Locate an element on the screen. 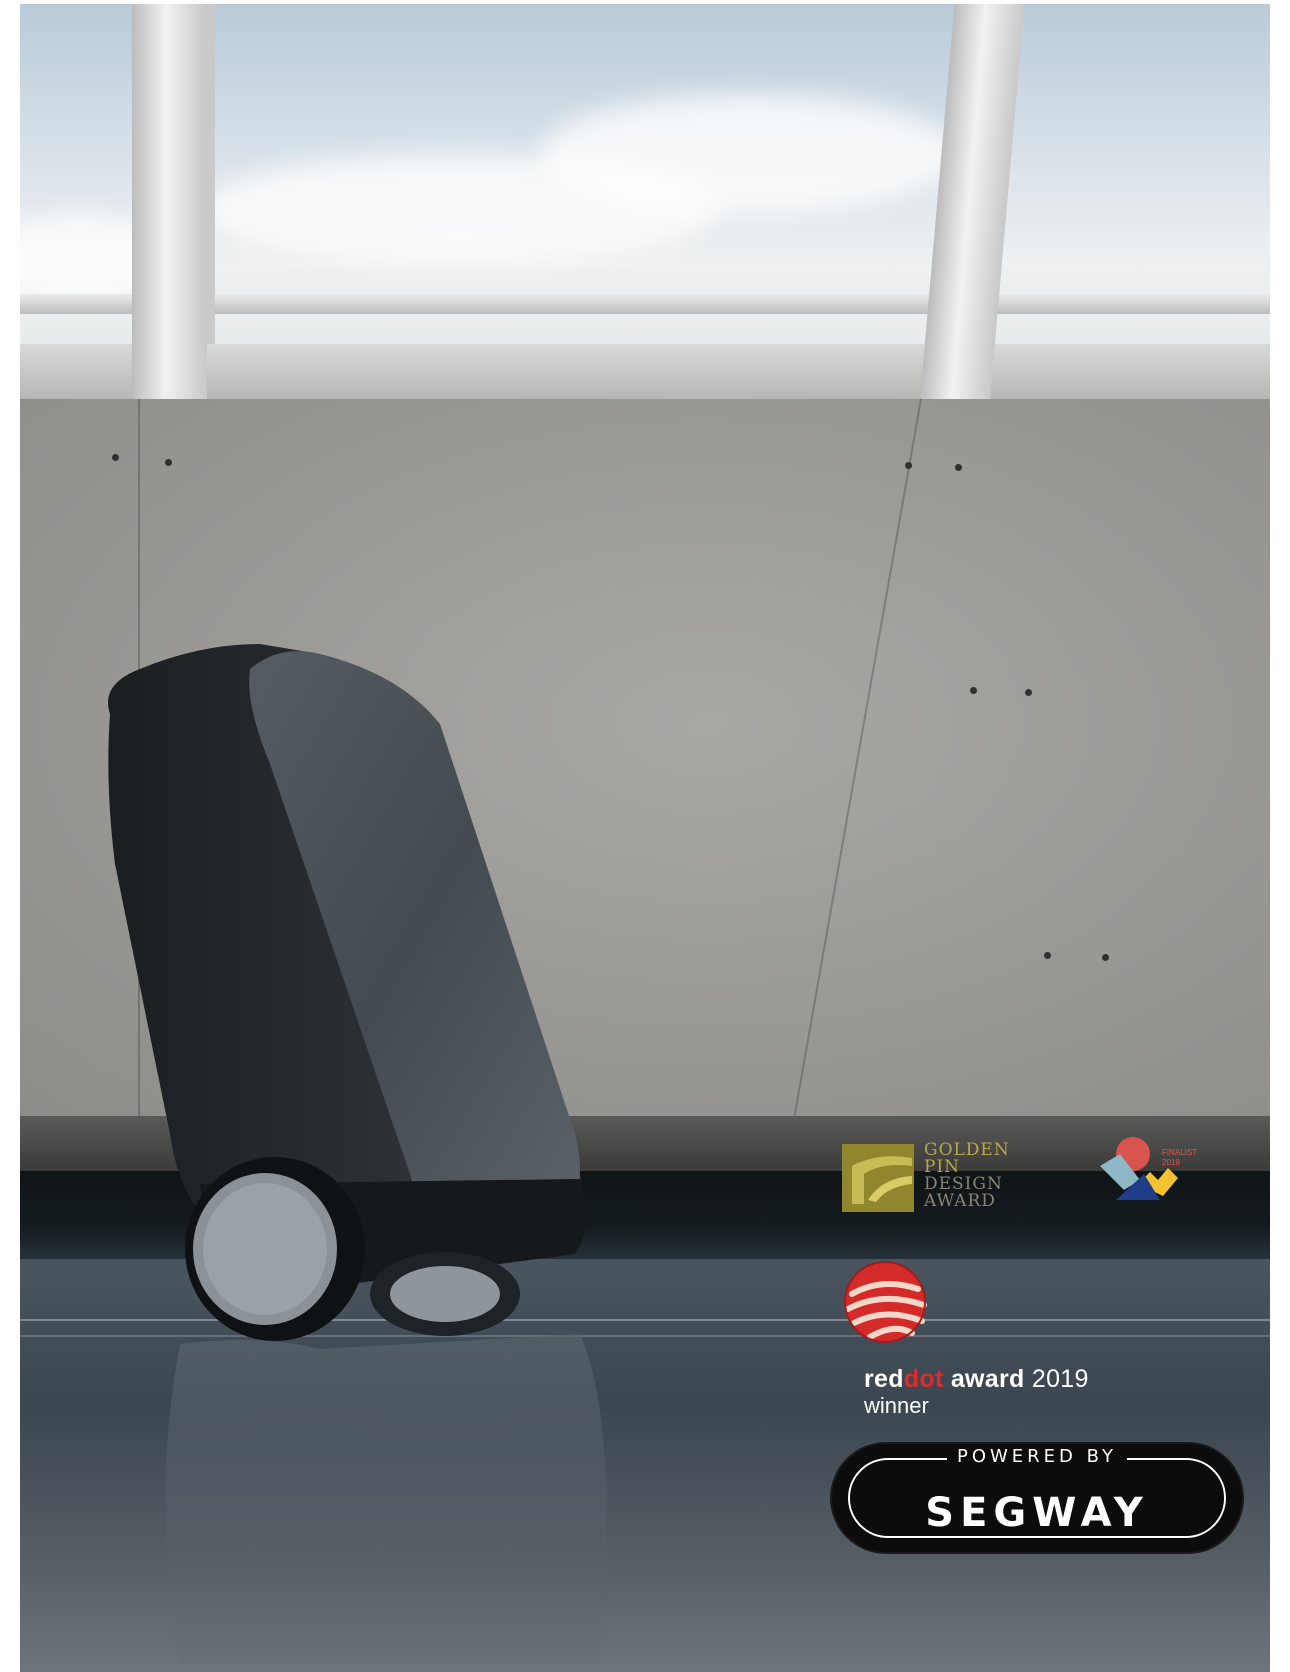  reddot-word-award: award is located at coordinates (987, 1379).